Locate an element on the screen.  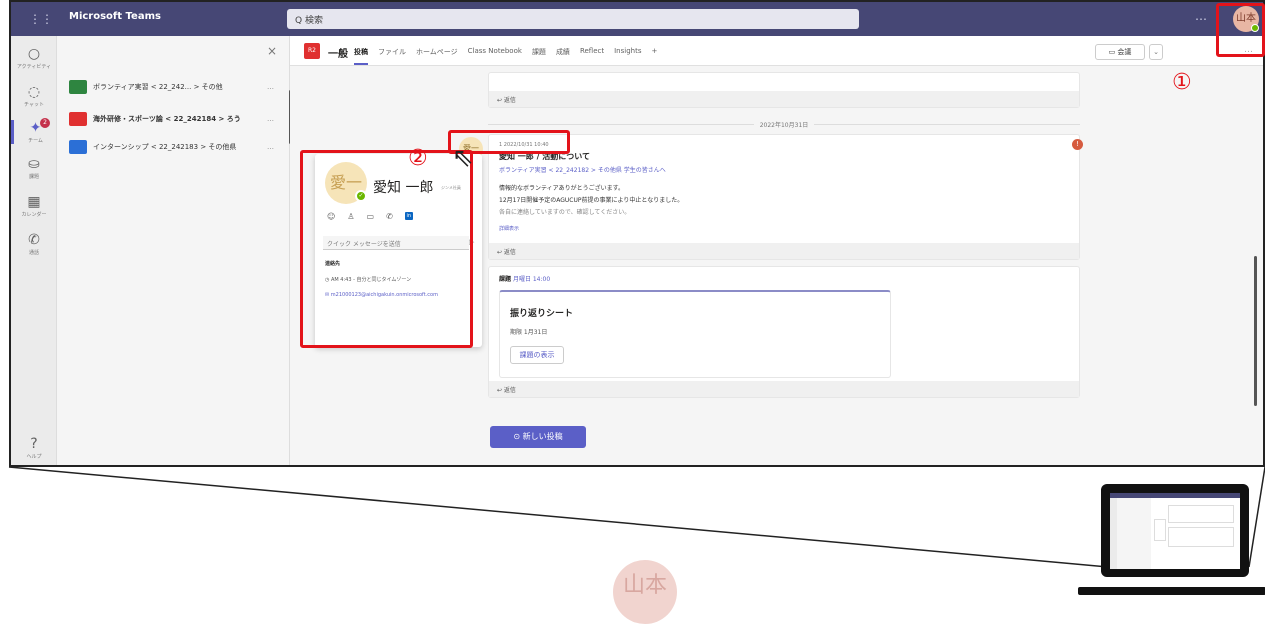
laptop-illustration is located at coordinates (1175, 530).